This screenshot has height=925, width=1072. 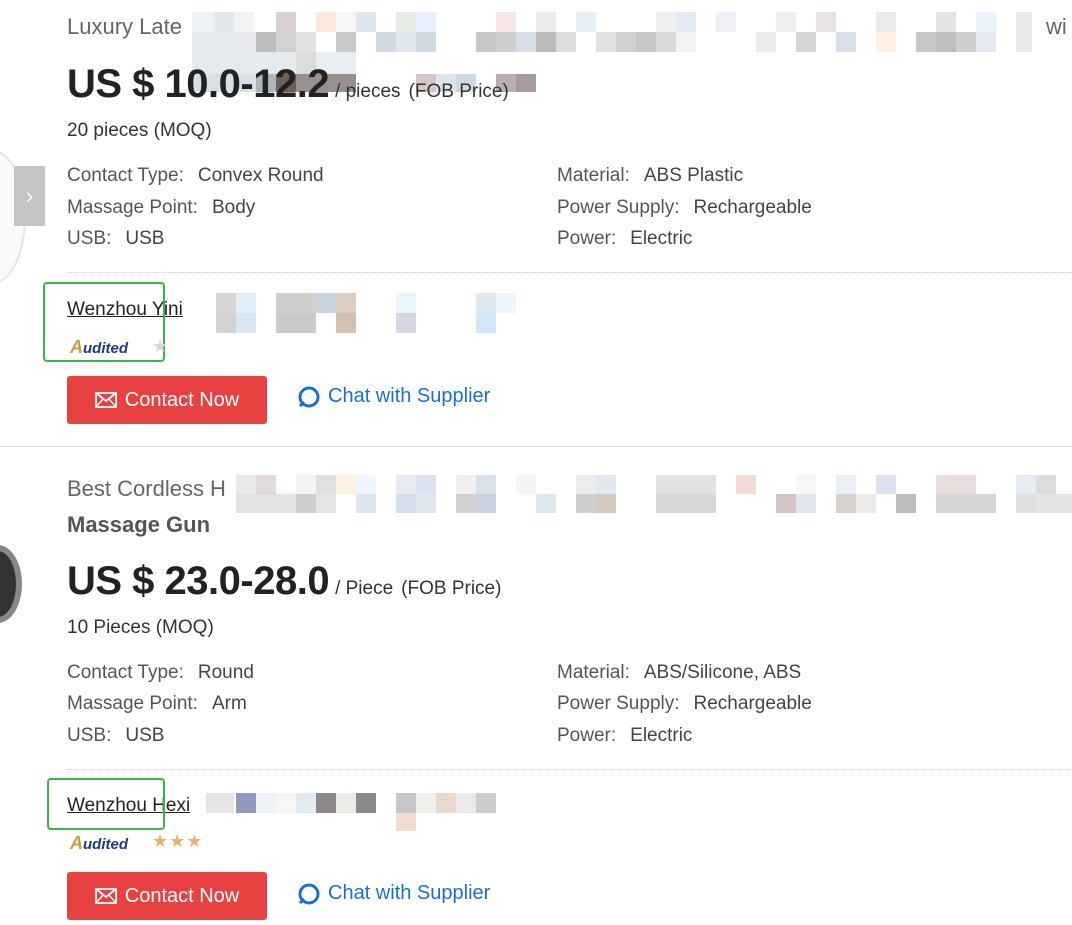 I want to click on attribute-material: Material: ABS/Silicone, ABS, so click(x=679, y=672).